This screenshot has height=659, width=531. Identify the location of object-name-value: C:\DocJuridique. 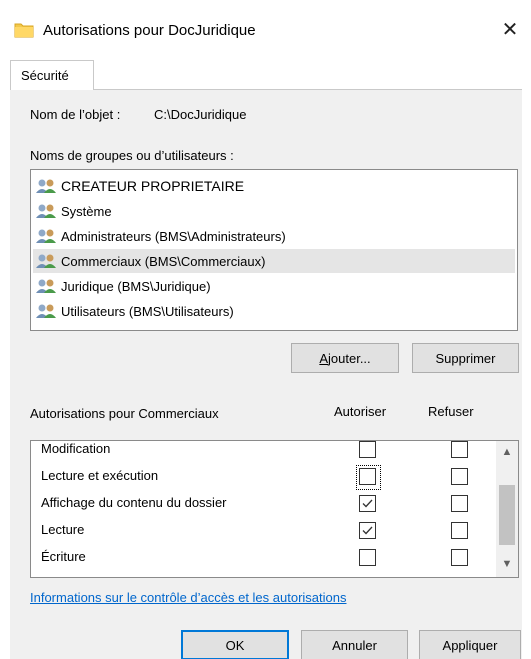
(200, 114).